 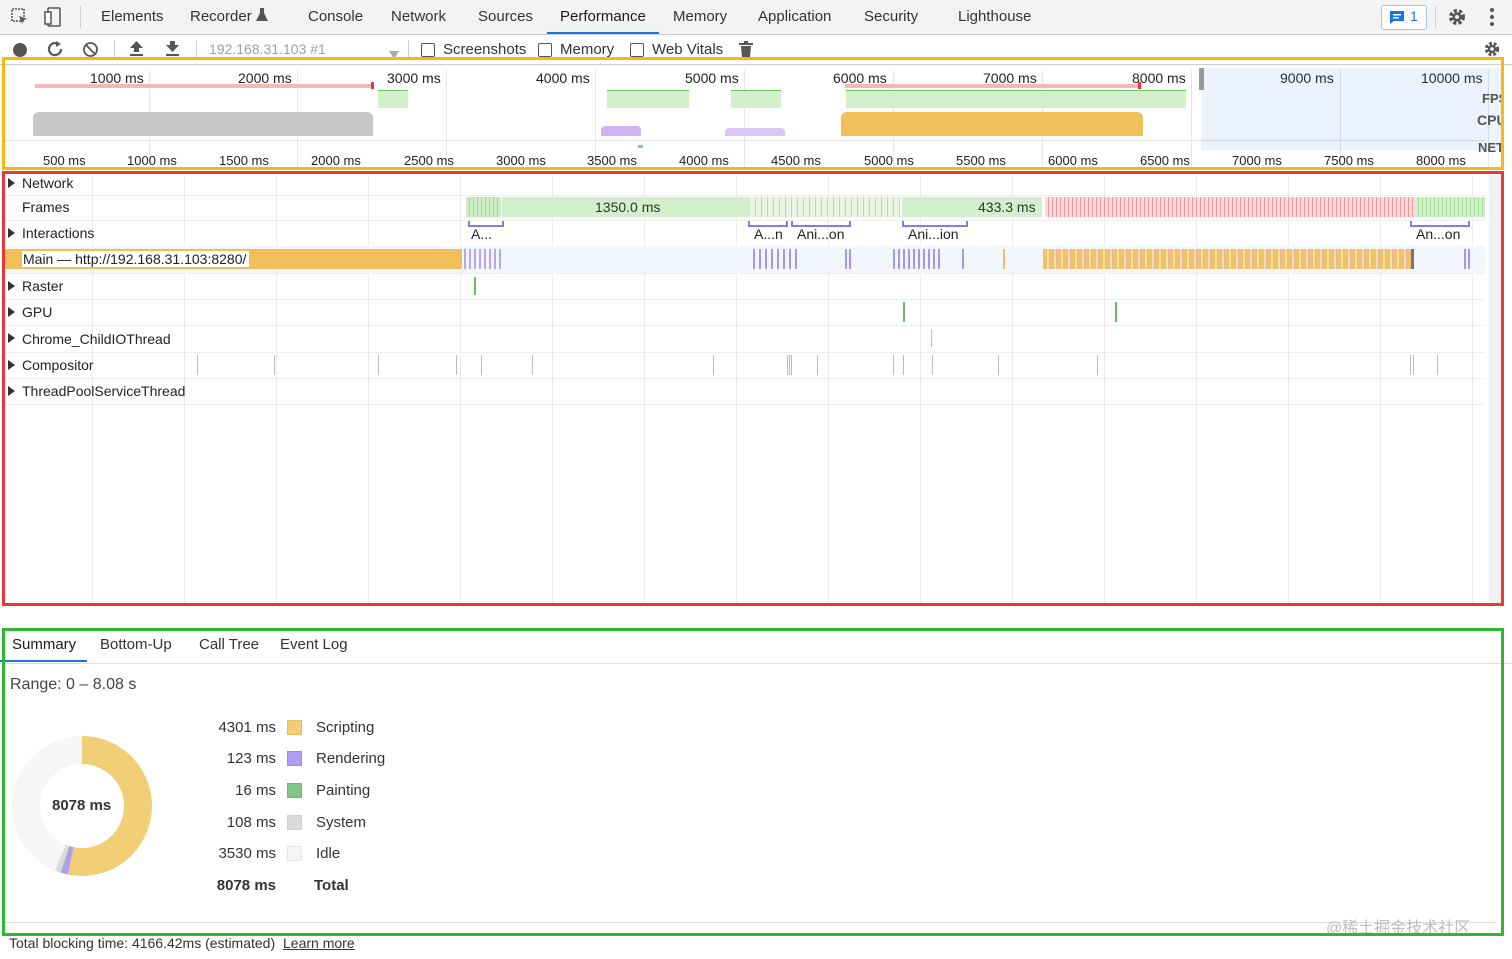 I want to click on ruler-tick: 2500 ms, so click(x=429, y=160).